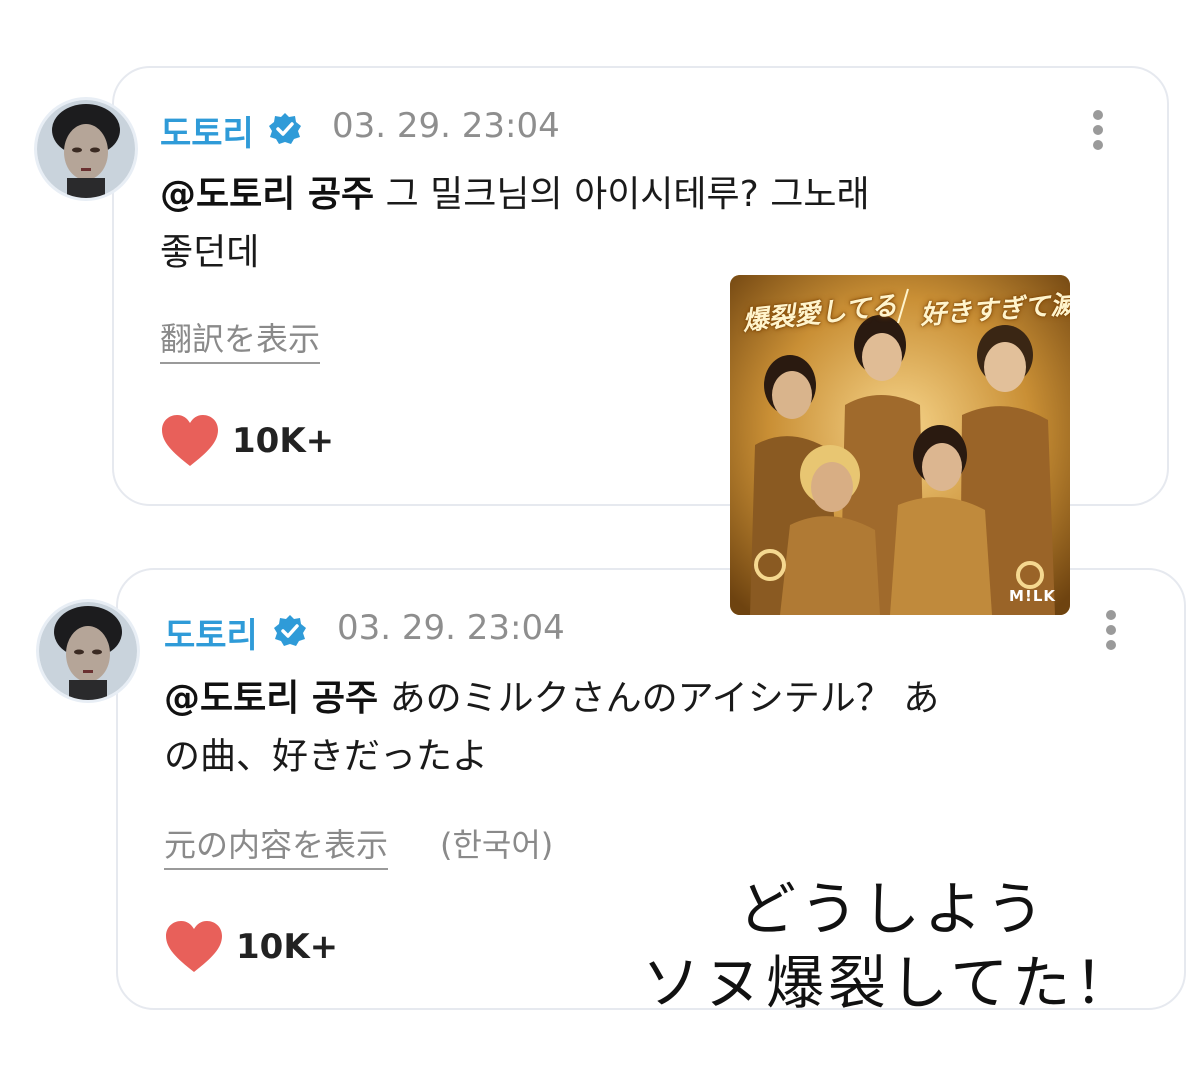  Describe the element at coordinates (497, 845) in the screenshot. I see `language-tag: (한국어)` at that location.